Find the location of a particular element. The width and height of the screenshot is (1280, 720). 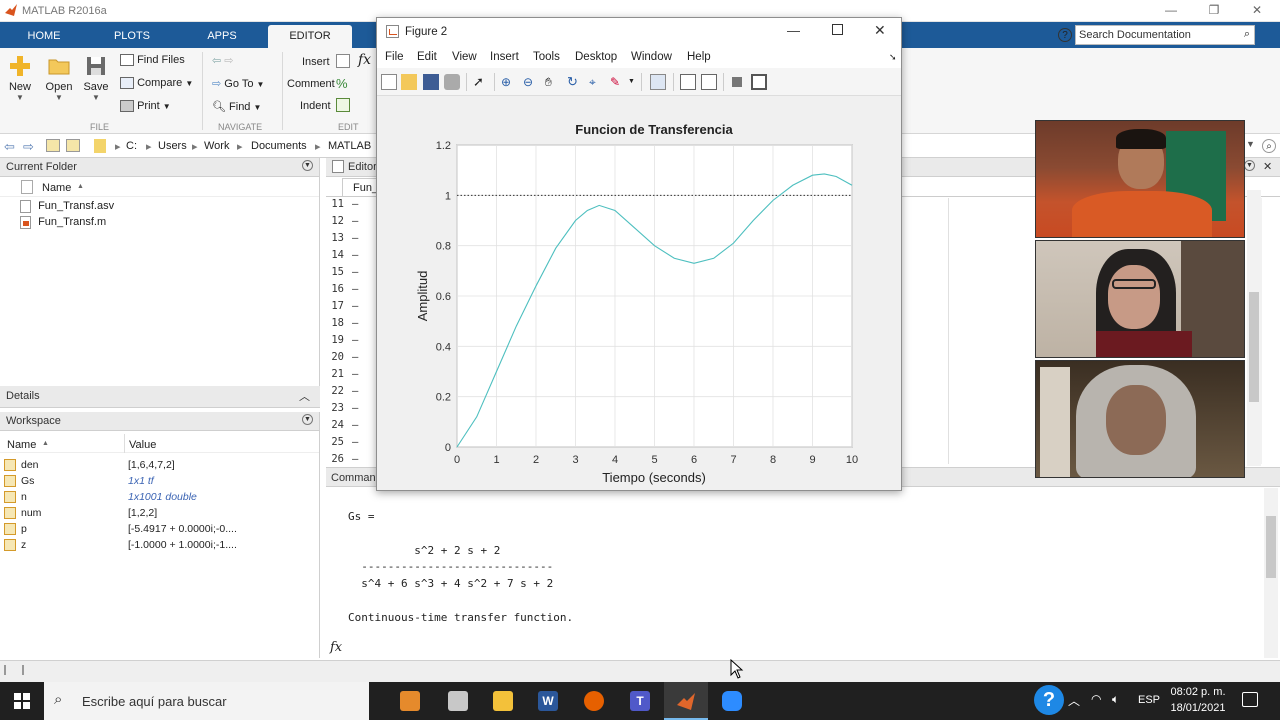

zoom-icon is located at coordinates (732, 701).